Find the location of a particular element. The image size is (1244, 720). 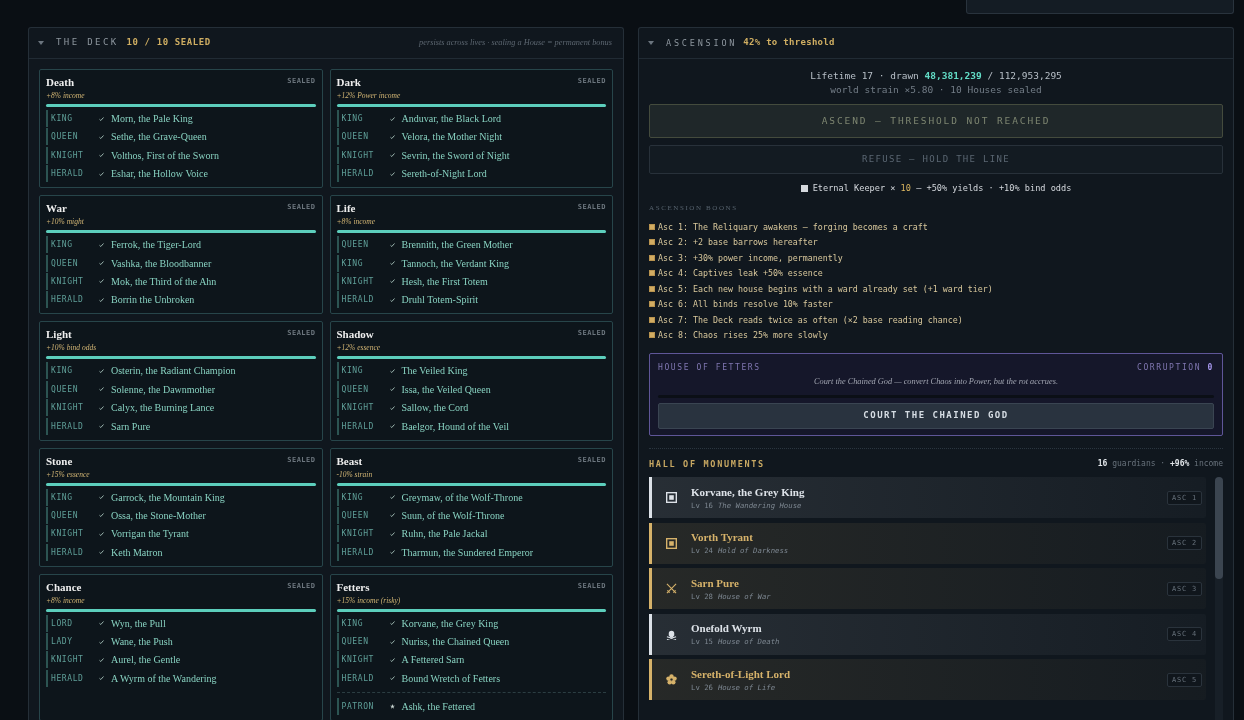

scrollbar-thumb is located at coordinates (1219, 528).